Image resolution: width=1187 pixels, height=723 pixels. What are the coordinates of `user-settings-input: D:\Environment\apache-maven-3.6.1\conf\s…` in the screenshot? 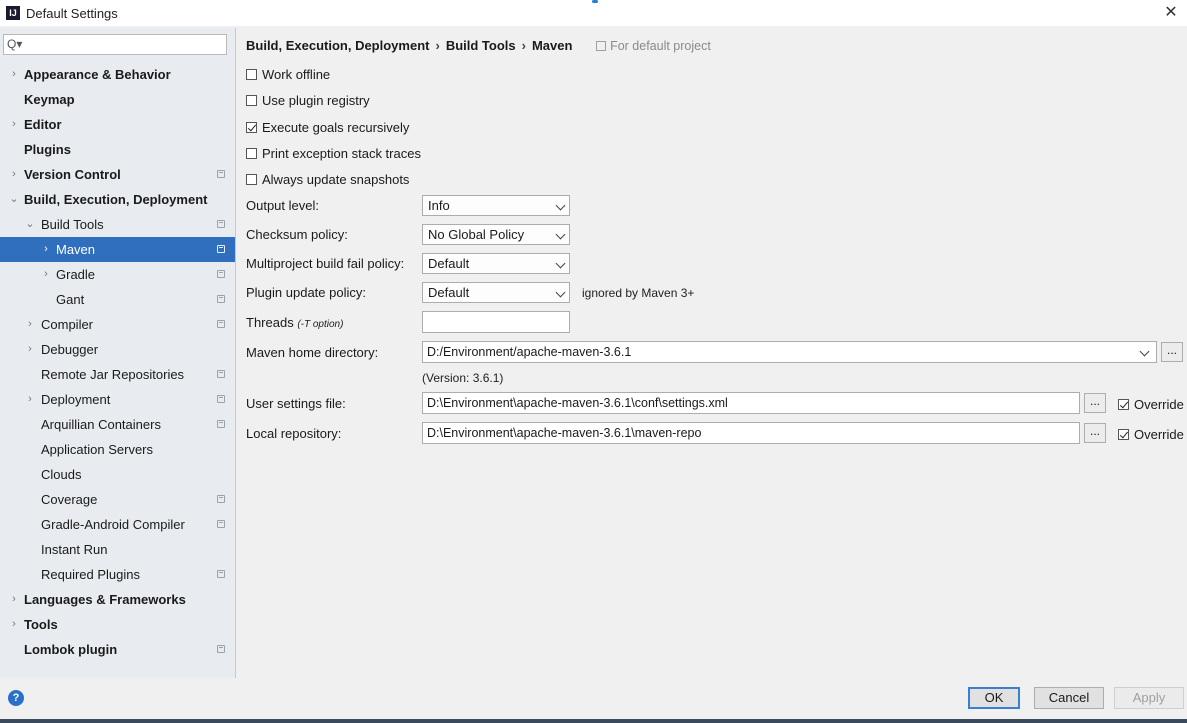 It's located at (751, 403).